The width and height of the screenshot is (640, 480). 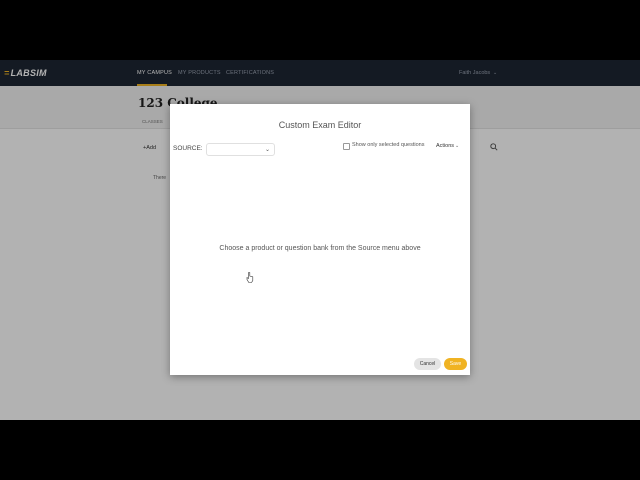 I want to click on cancel-button: Cancel, so click(x=427, y=364).